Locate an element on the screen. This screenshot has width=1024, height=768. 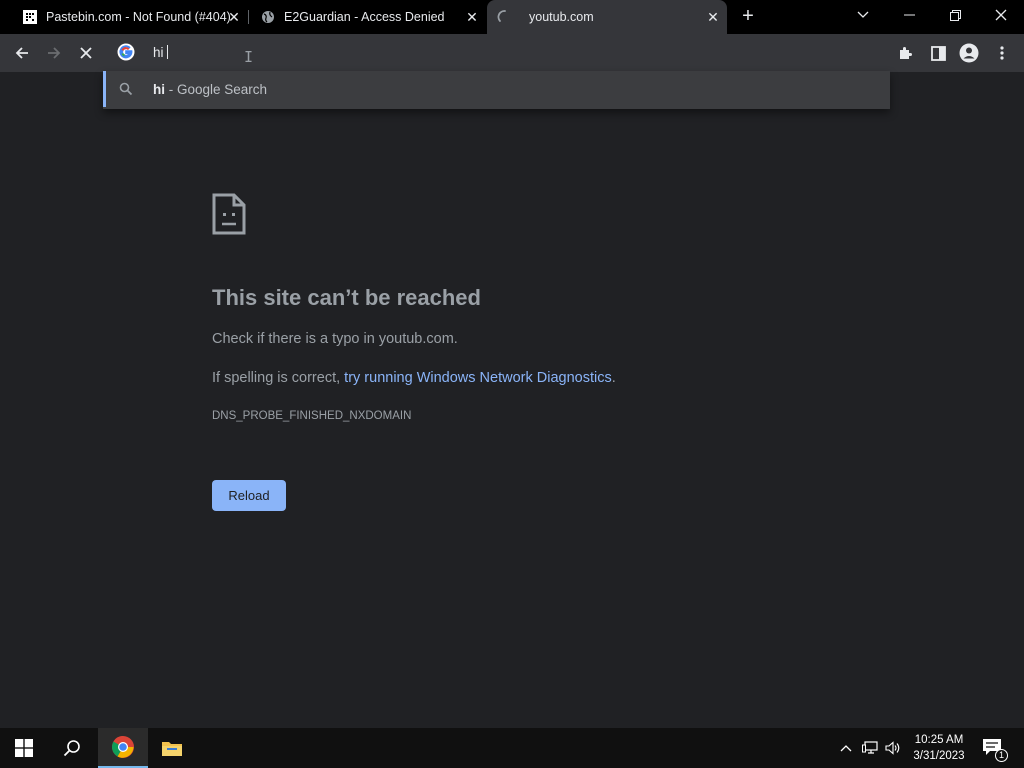
clock-date: 3/31/2023 is located at coordinates (939, 756).